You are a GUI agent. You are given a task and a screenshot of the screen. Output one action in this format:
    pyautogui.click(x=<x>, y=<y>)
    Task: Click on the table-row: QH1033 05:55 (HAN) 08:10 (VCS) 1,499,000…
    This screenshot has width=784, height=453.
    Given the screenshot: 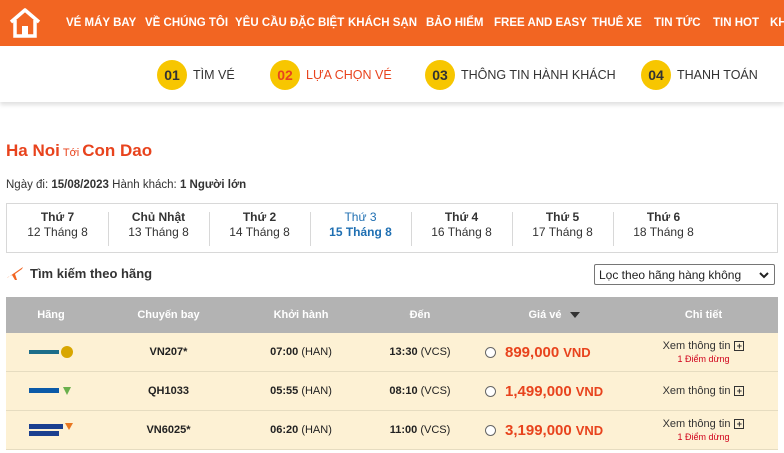 What is the action you would take?
    pyautogui.click(x=392, y=391)
    